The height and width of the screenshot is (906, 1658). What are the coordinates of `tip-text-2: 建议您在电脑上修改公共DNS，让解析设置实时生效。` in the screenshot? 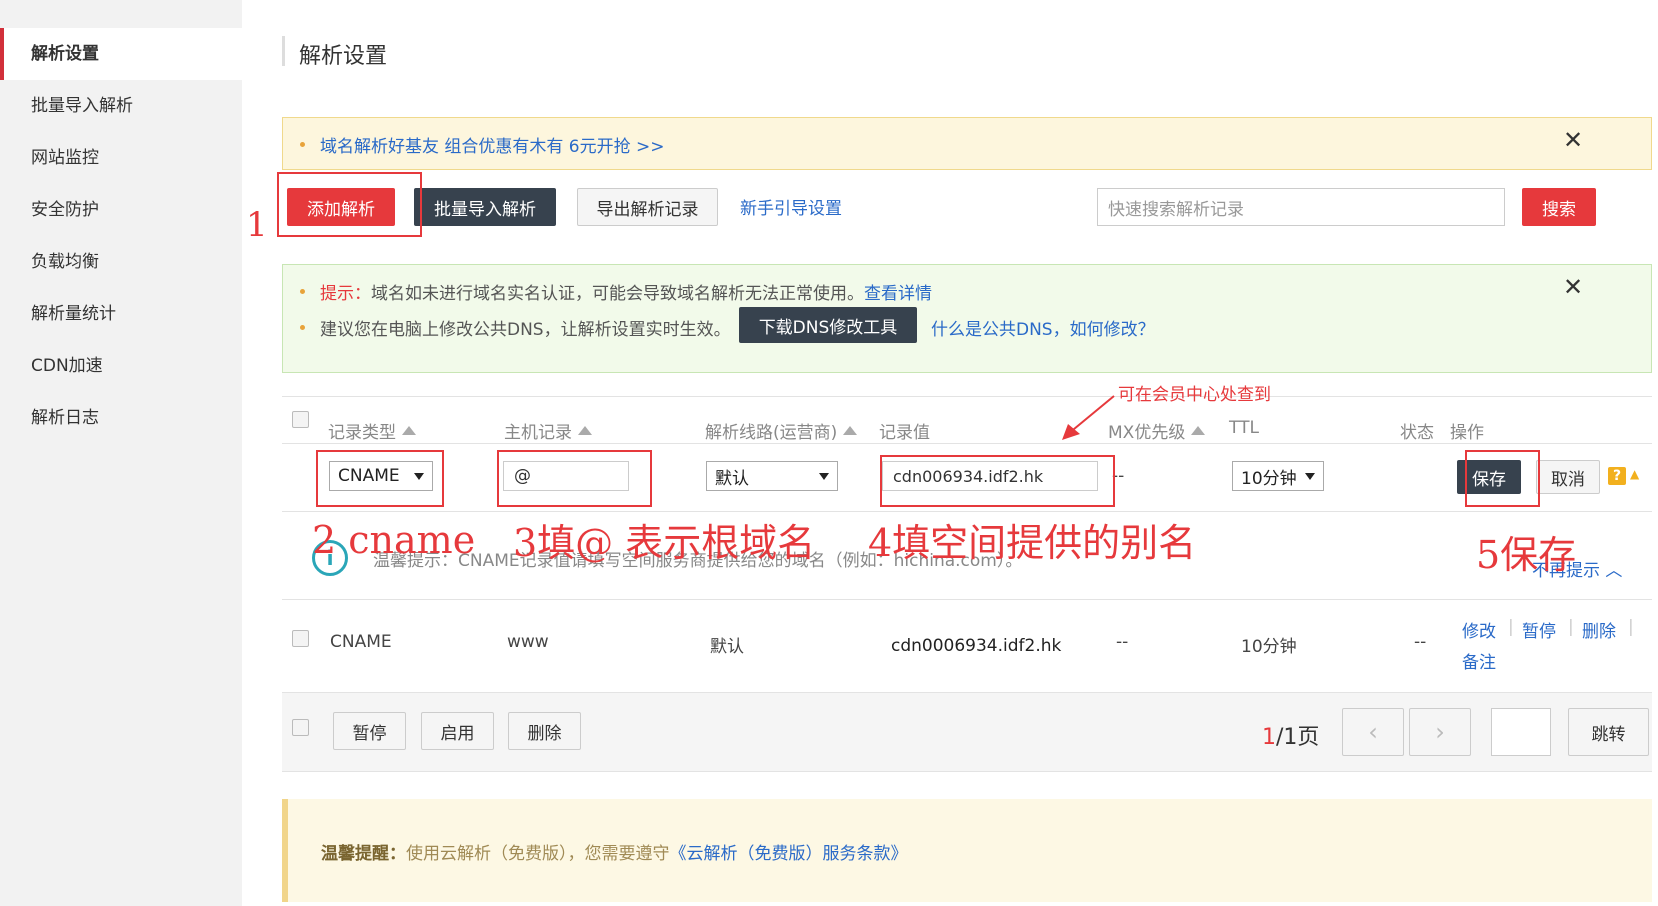 It's located at (525, 330).